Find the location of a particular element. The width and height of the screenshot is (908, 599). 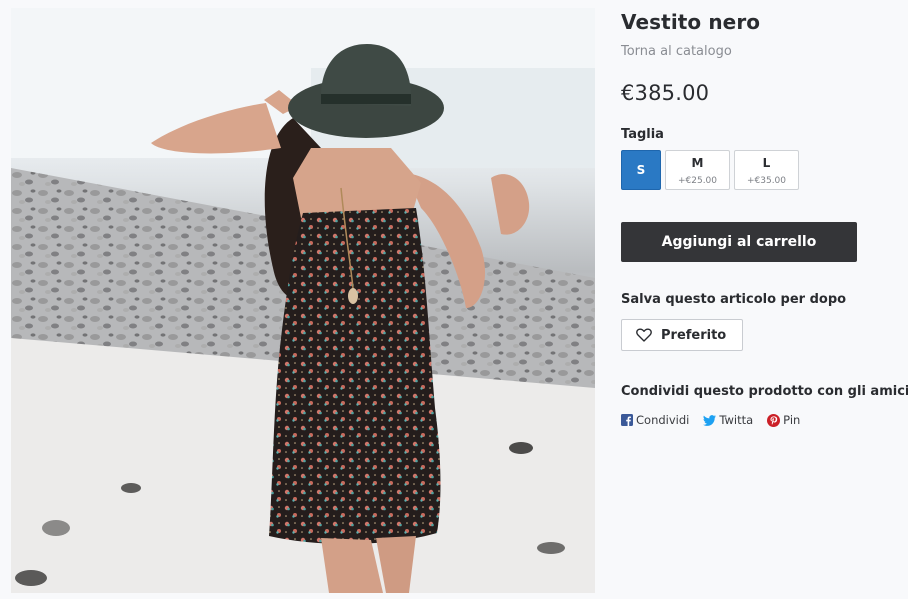

twitter-icon is located at coordinates (710, 420).